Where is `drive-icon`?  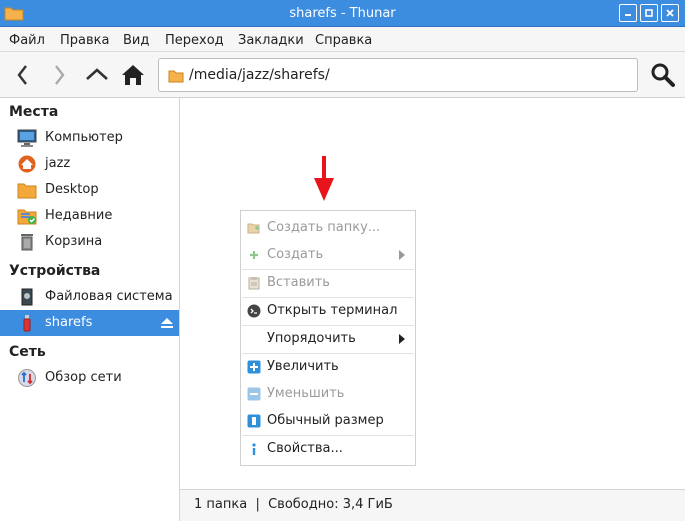
drive-icon is located at coordinates (27, 297).